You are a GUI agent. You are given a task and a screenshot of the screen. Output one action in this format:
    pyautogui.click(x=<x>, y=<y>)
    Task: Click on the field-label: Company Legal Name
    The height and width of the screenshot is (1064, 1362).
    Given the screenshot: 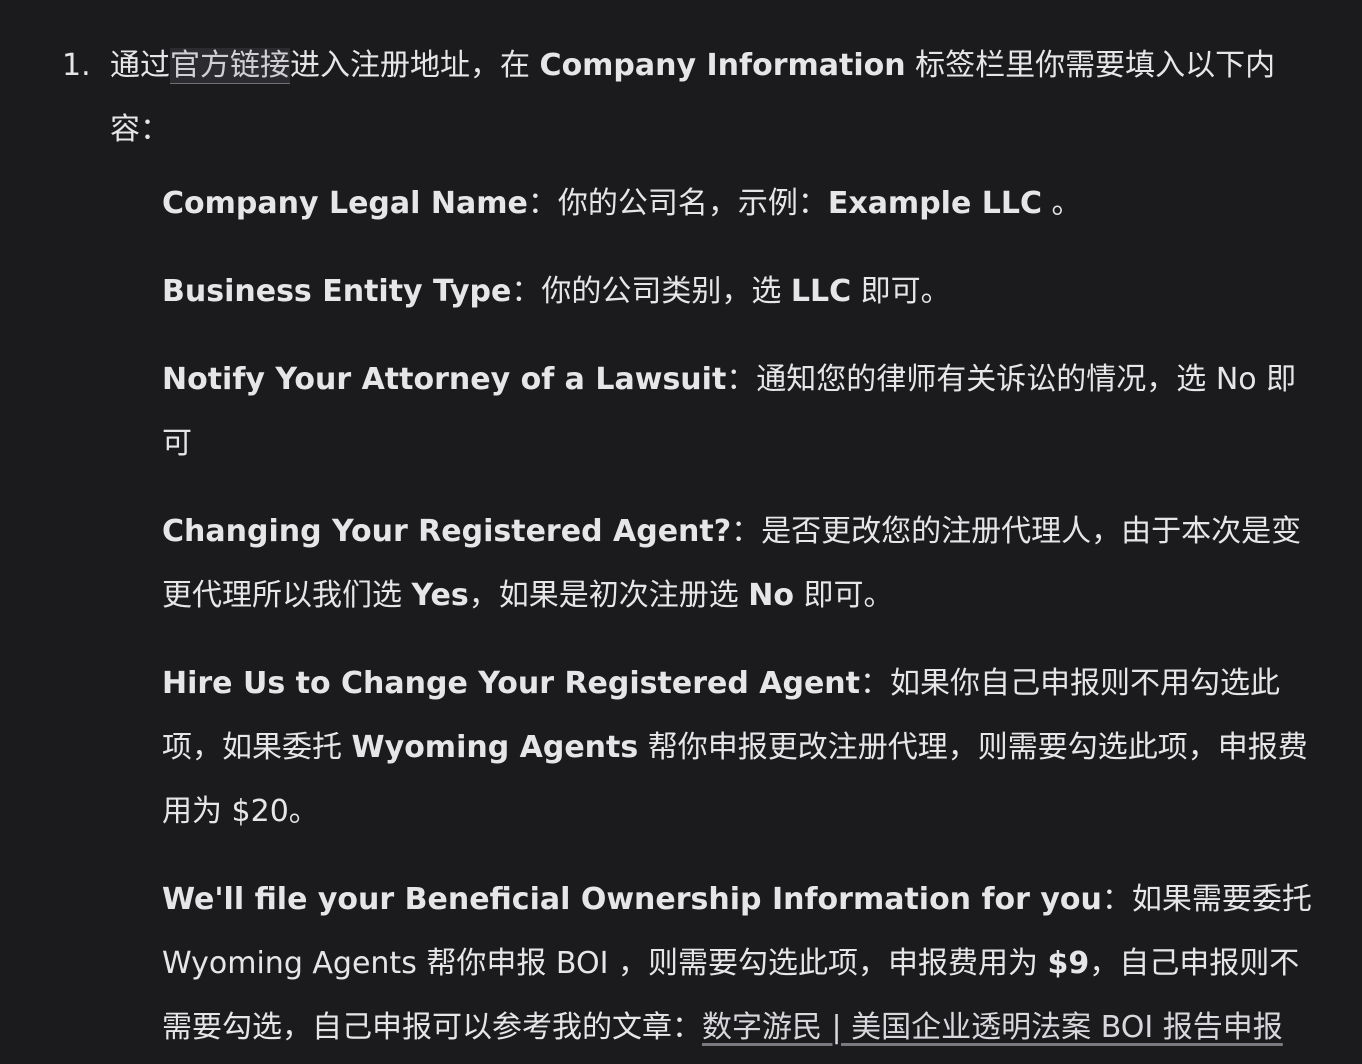 What is the action you would take?
    pyautogui.click(x=345, y=203)
    